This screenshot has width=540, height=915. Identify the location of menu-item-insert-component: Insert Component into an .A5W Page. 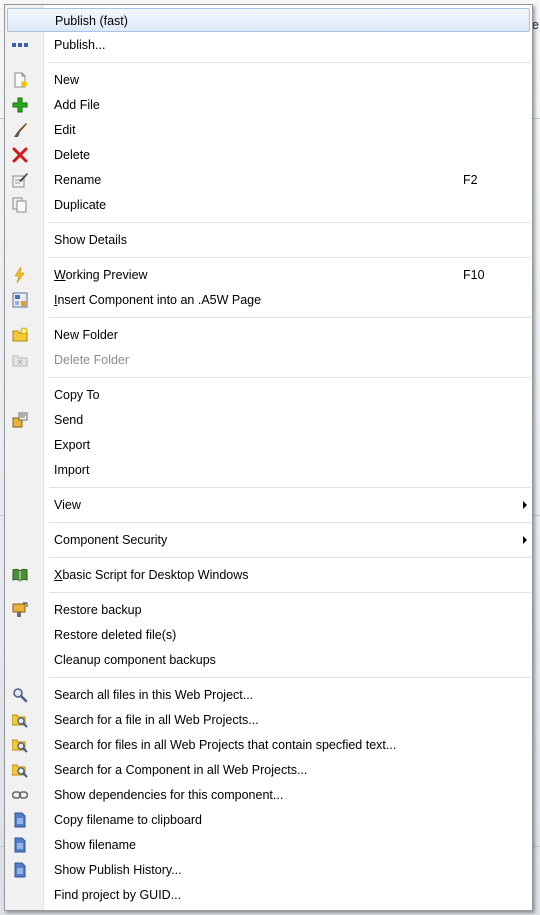
(268, 300).